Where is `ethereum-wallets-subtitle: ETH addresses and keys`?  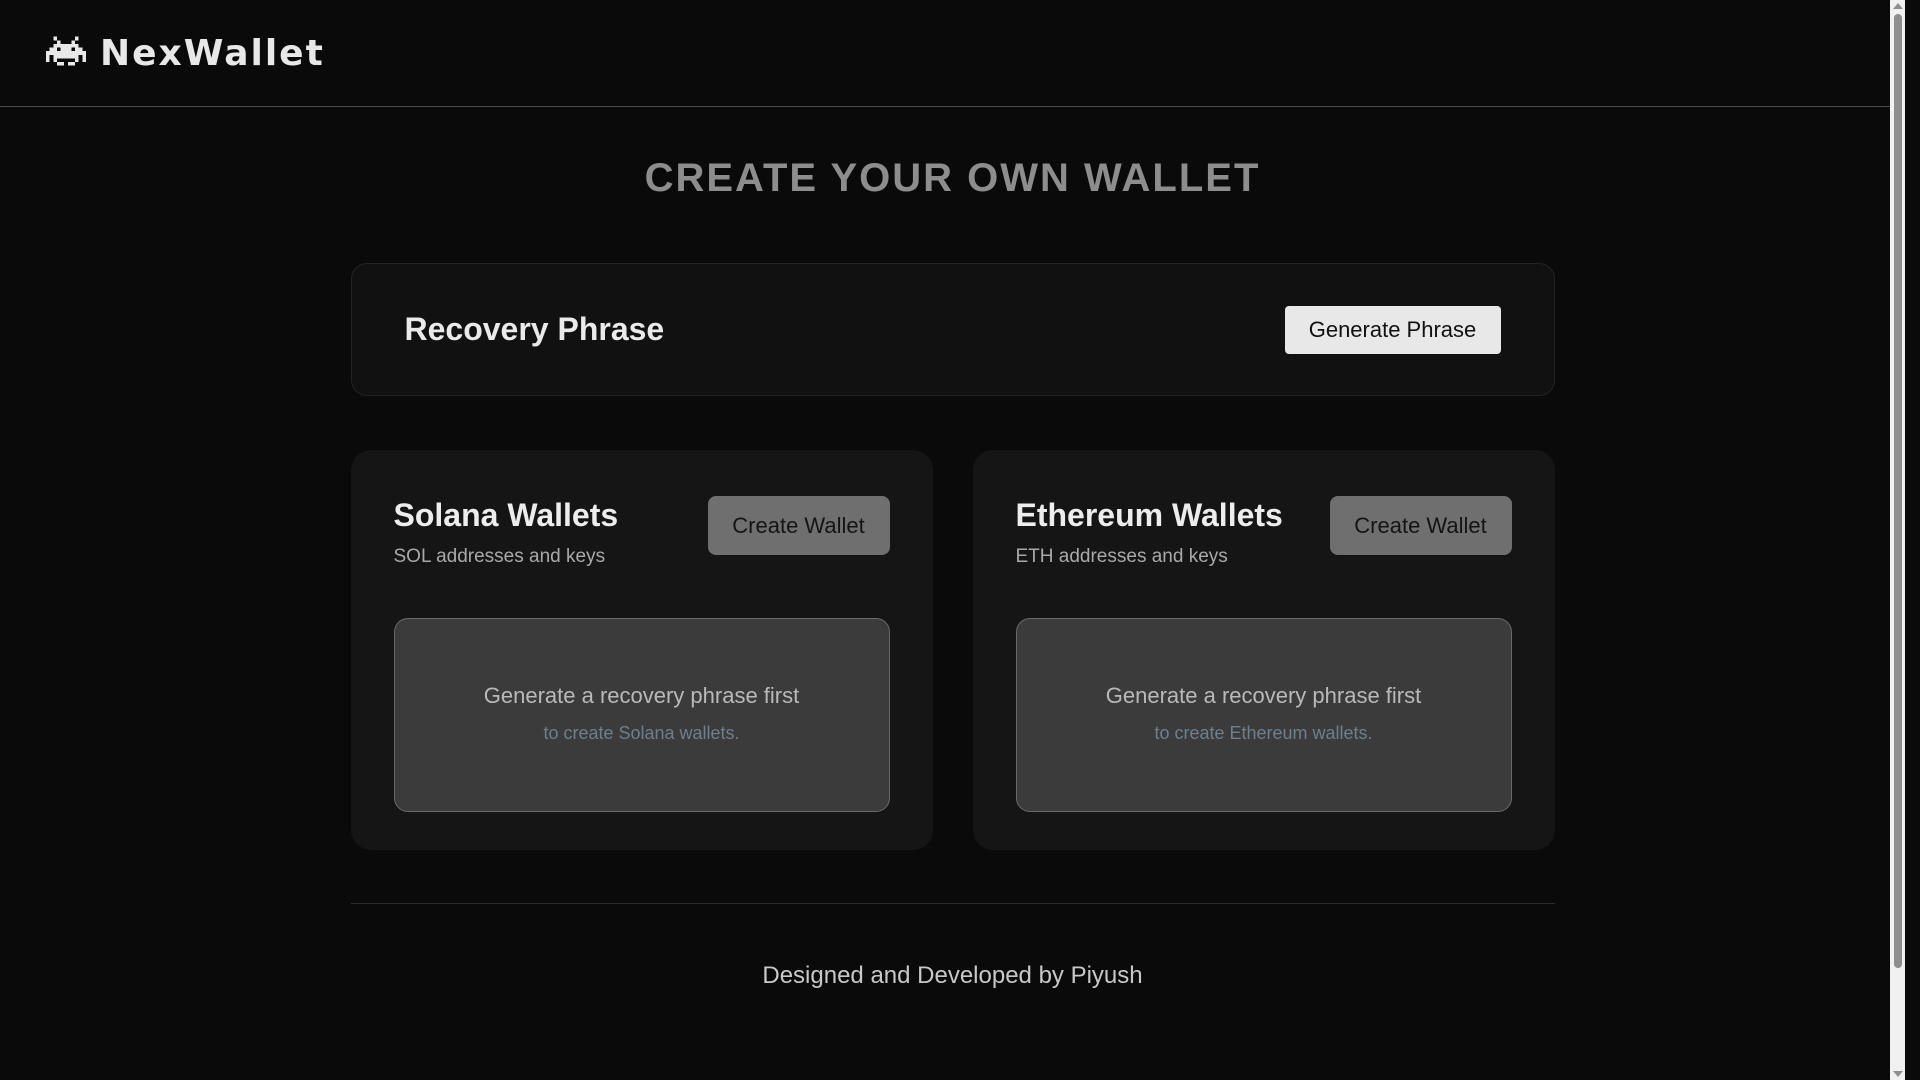 ethereum-wallets-subtitle: ETH addresses and keys is located at coordinates (1121, 556).